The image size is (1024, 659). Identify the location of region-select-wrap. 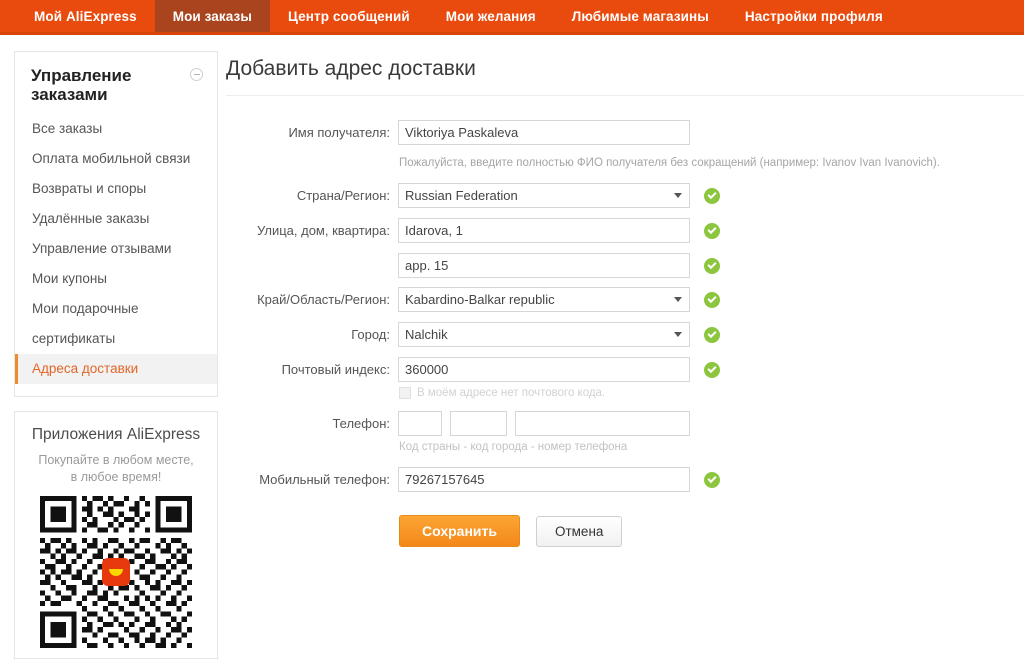
(544, 299).